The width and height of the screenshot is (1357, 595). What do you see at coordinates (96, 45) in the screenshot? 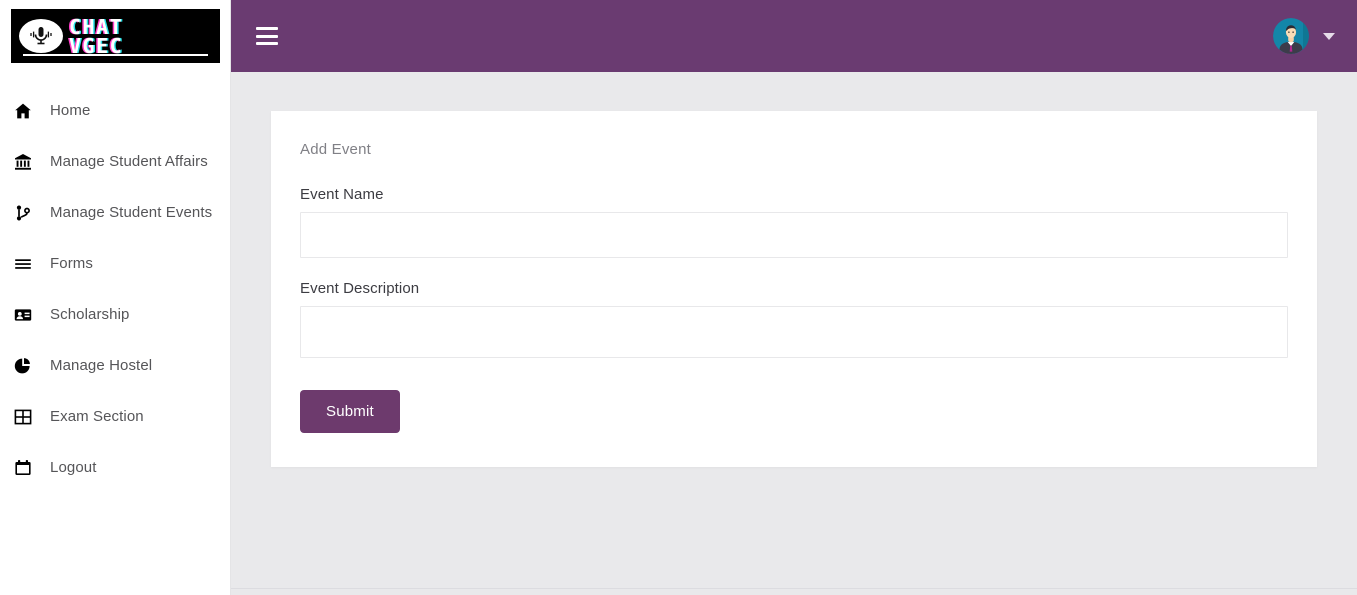
I see `brand-logo-line-2: VGEC` at bounding box center [96, 45].